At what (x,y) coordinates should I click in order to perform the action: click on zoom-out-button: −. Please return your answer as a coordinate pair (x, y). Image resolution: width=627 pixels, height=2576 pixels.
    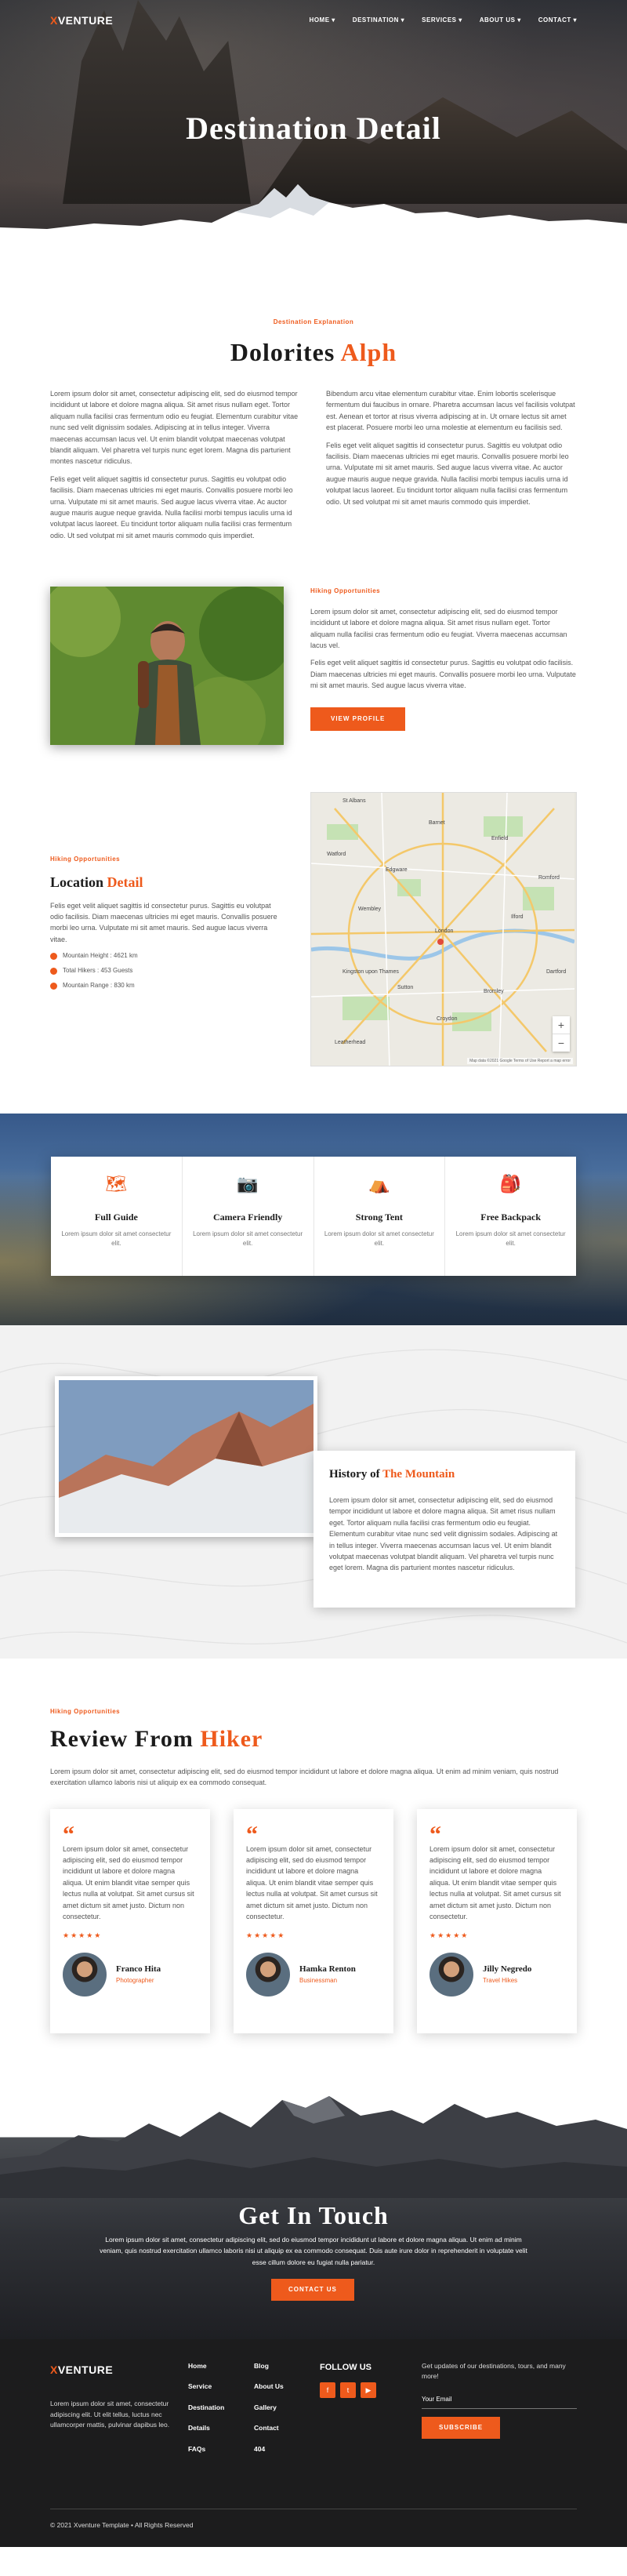
    Looking at the image, I should click on (561, 1043).